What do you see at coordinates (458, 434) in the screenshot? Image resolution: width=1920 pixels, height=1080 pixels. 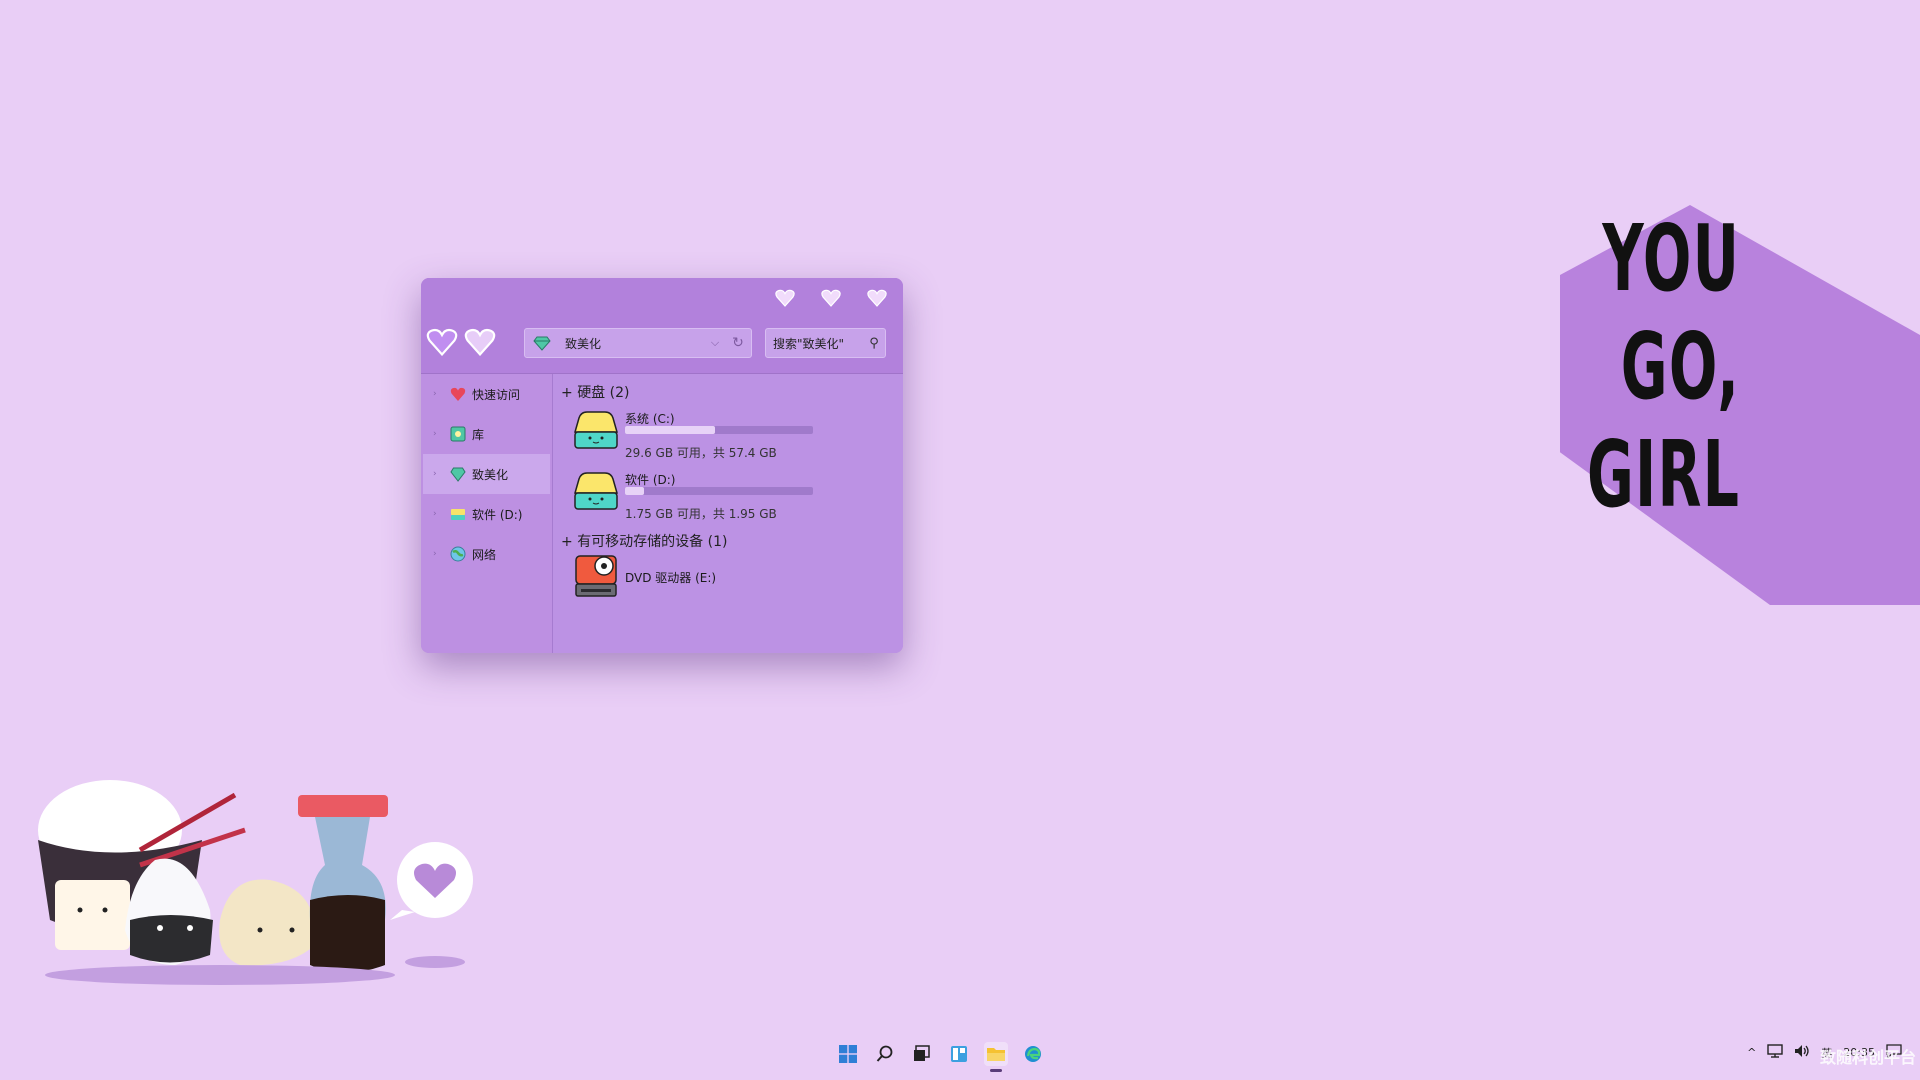 I see `library-icon` at bounding box center [458, 434].